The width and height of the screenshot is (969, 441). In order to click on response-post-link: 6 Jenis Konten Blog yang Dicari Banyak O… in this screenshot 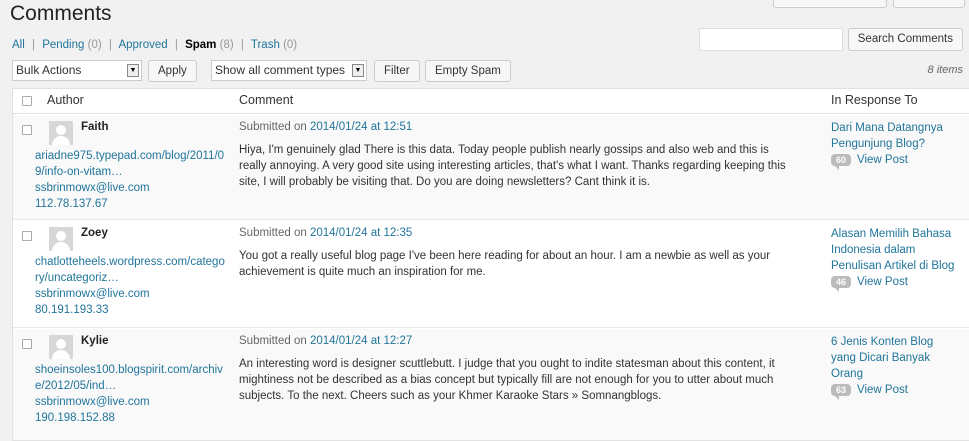, I will do `click(882, 358)`.